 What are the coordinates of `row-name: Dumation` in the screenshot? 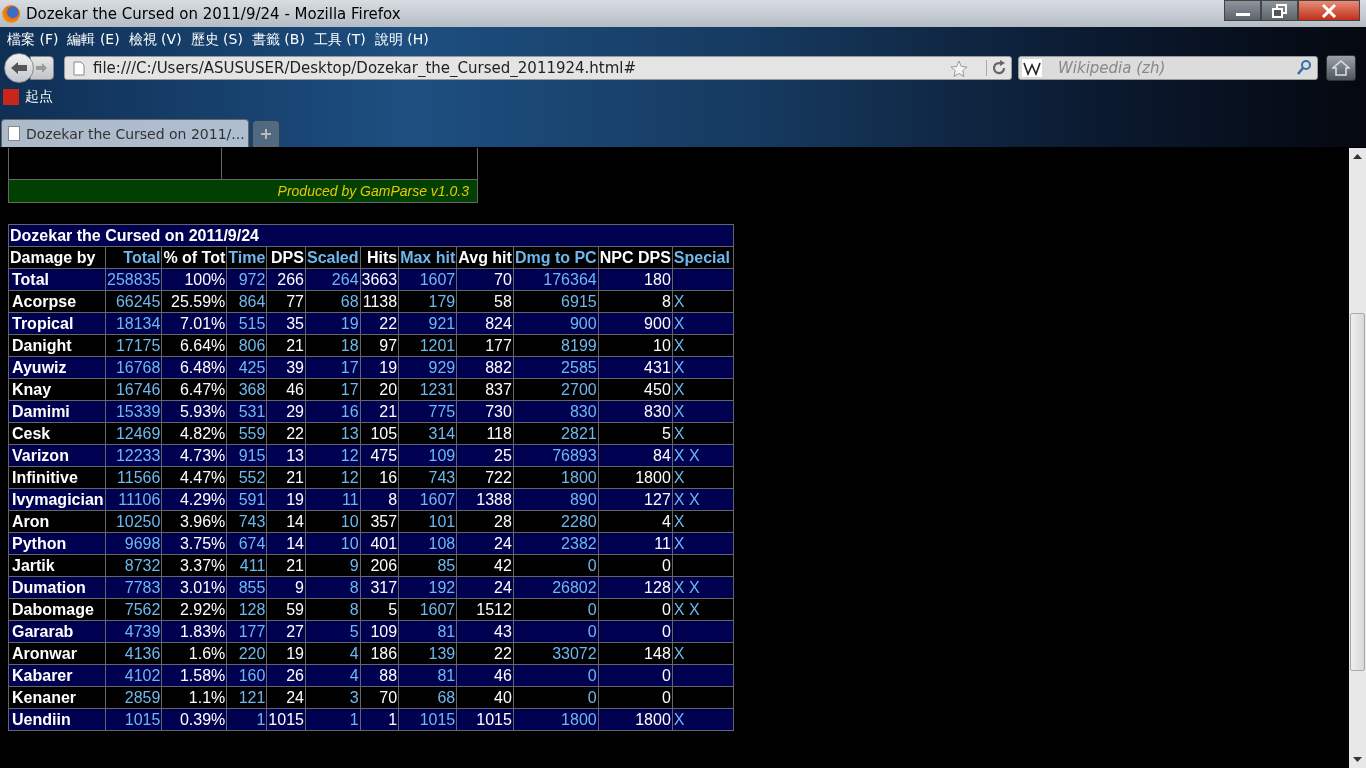 It's located at (57, 587).